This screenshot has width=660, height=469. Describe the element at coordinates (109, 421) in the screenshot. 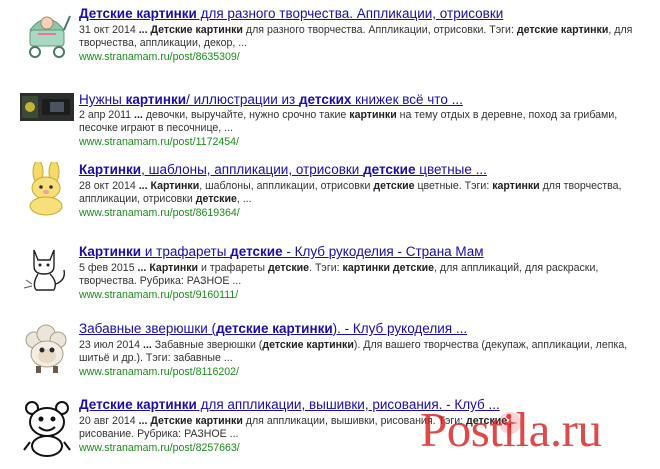

I see `text-segment: 20 авг 2014` at that location.